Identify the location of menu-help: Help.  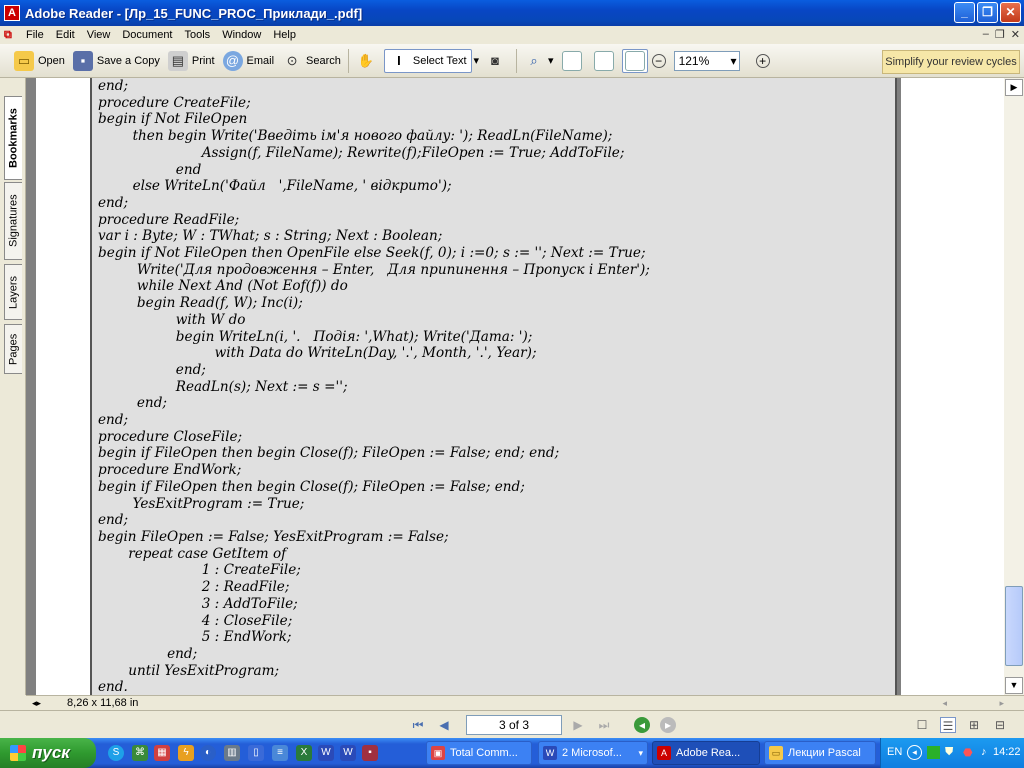
(284, 35).